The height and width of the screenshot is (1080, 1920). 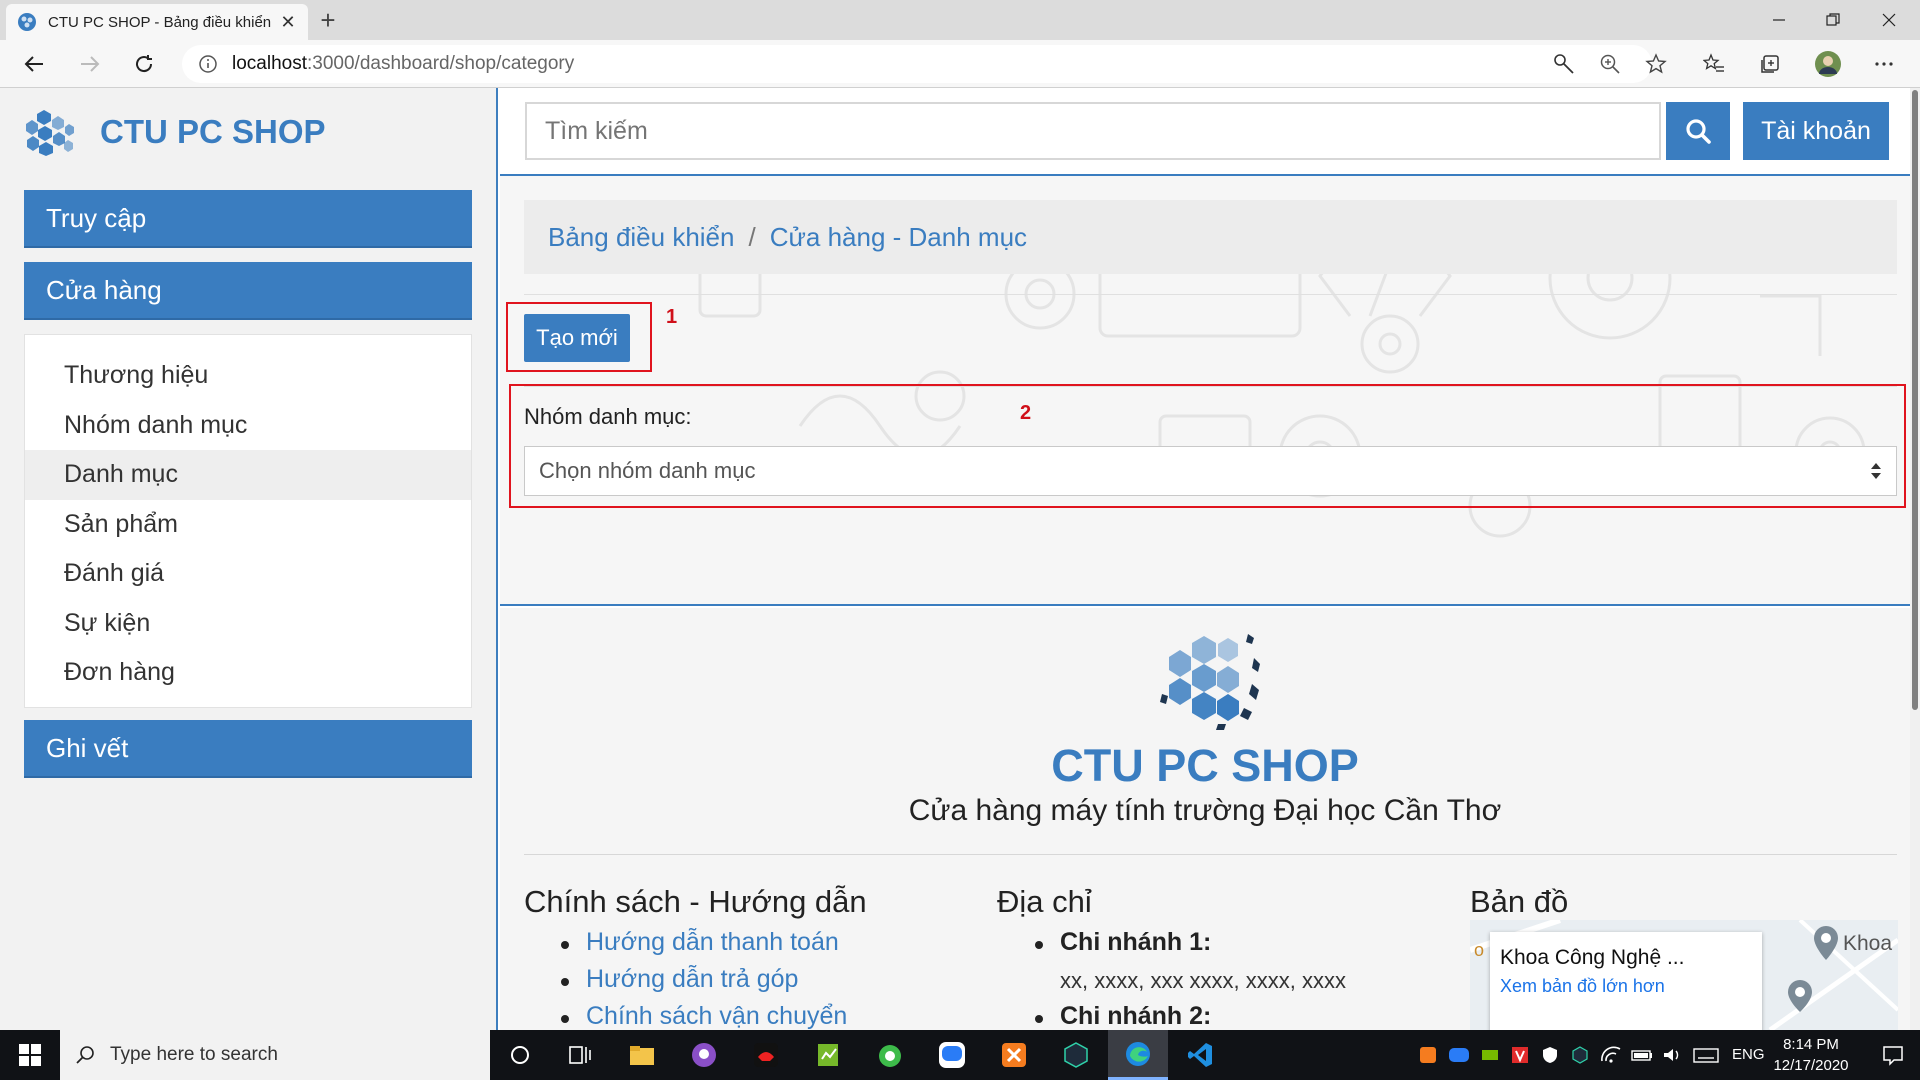 I want to click on zoom-button, so click(x=1610, y=64).